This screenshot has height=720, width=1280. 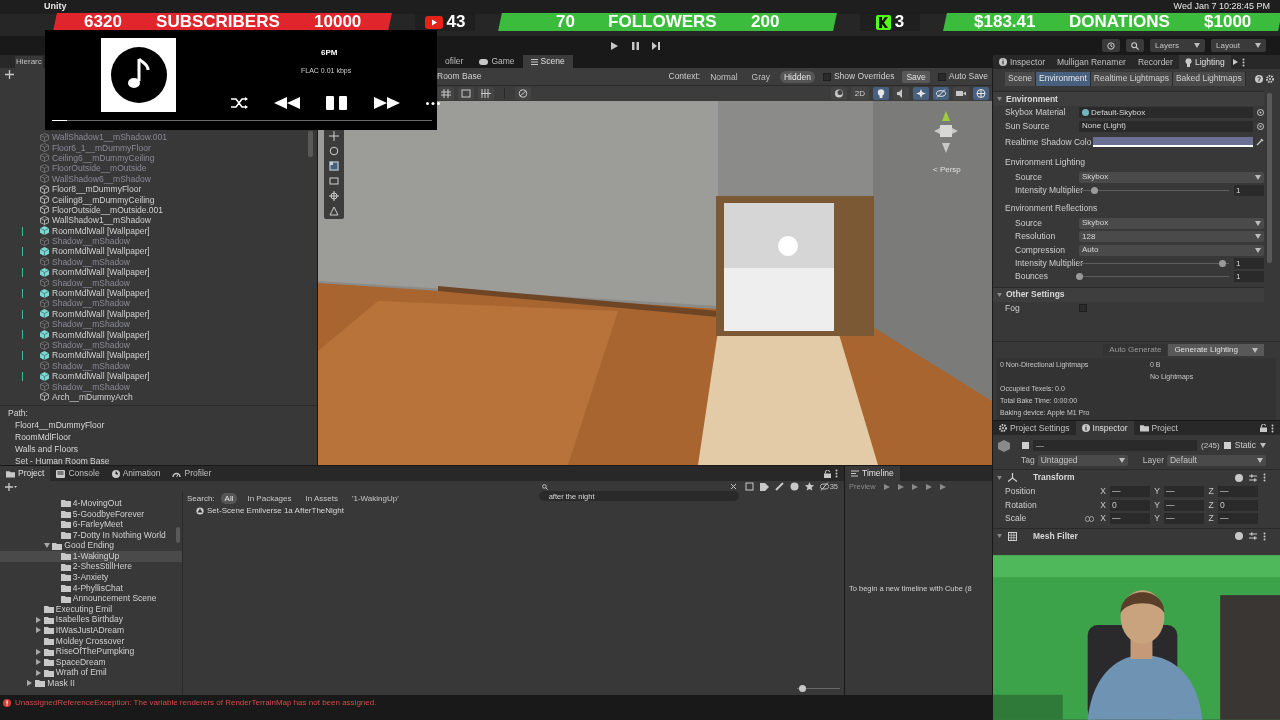 I want to click on custom-tool-icon, so click(x=334, y=211).